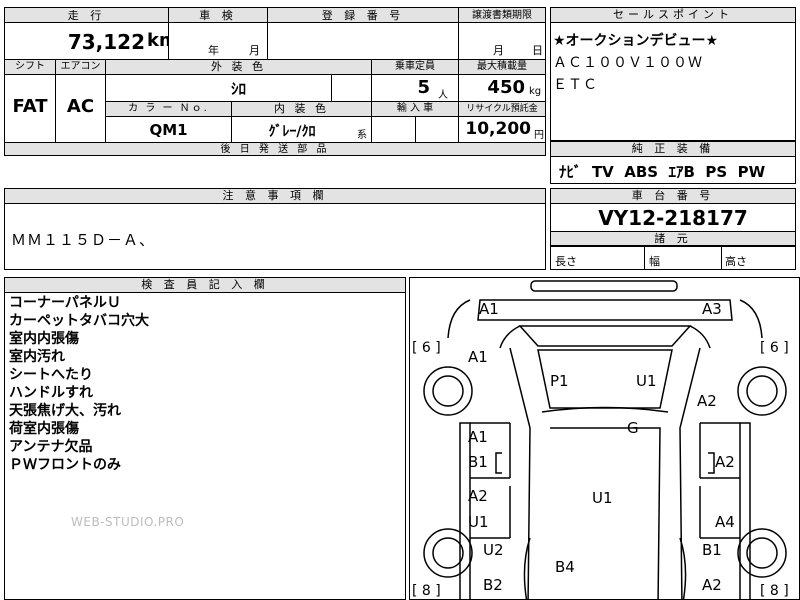 The height and width of the screenshot is (600, 800). I want to click on damage-mark-front-right-corner: A3, so click(712, 309).